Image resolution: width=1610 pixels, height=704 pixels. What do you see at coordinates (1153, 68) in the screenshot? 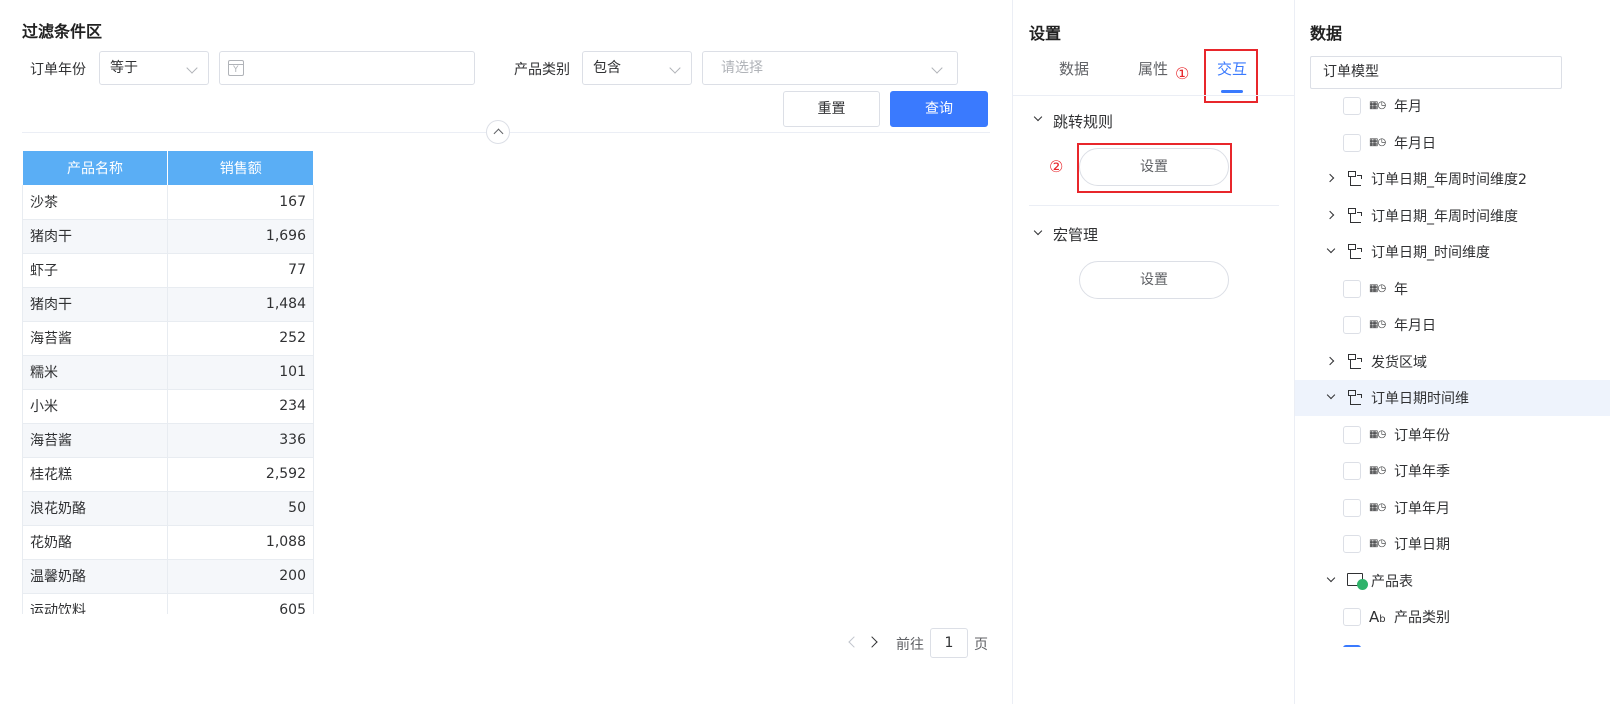
I see `tab-properties: 属性` at bounding box center [1153, 68].